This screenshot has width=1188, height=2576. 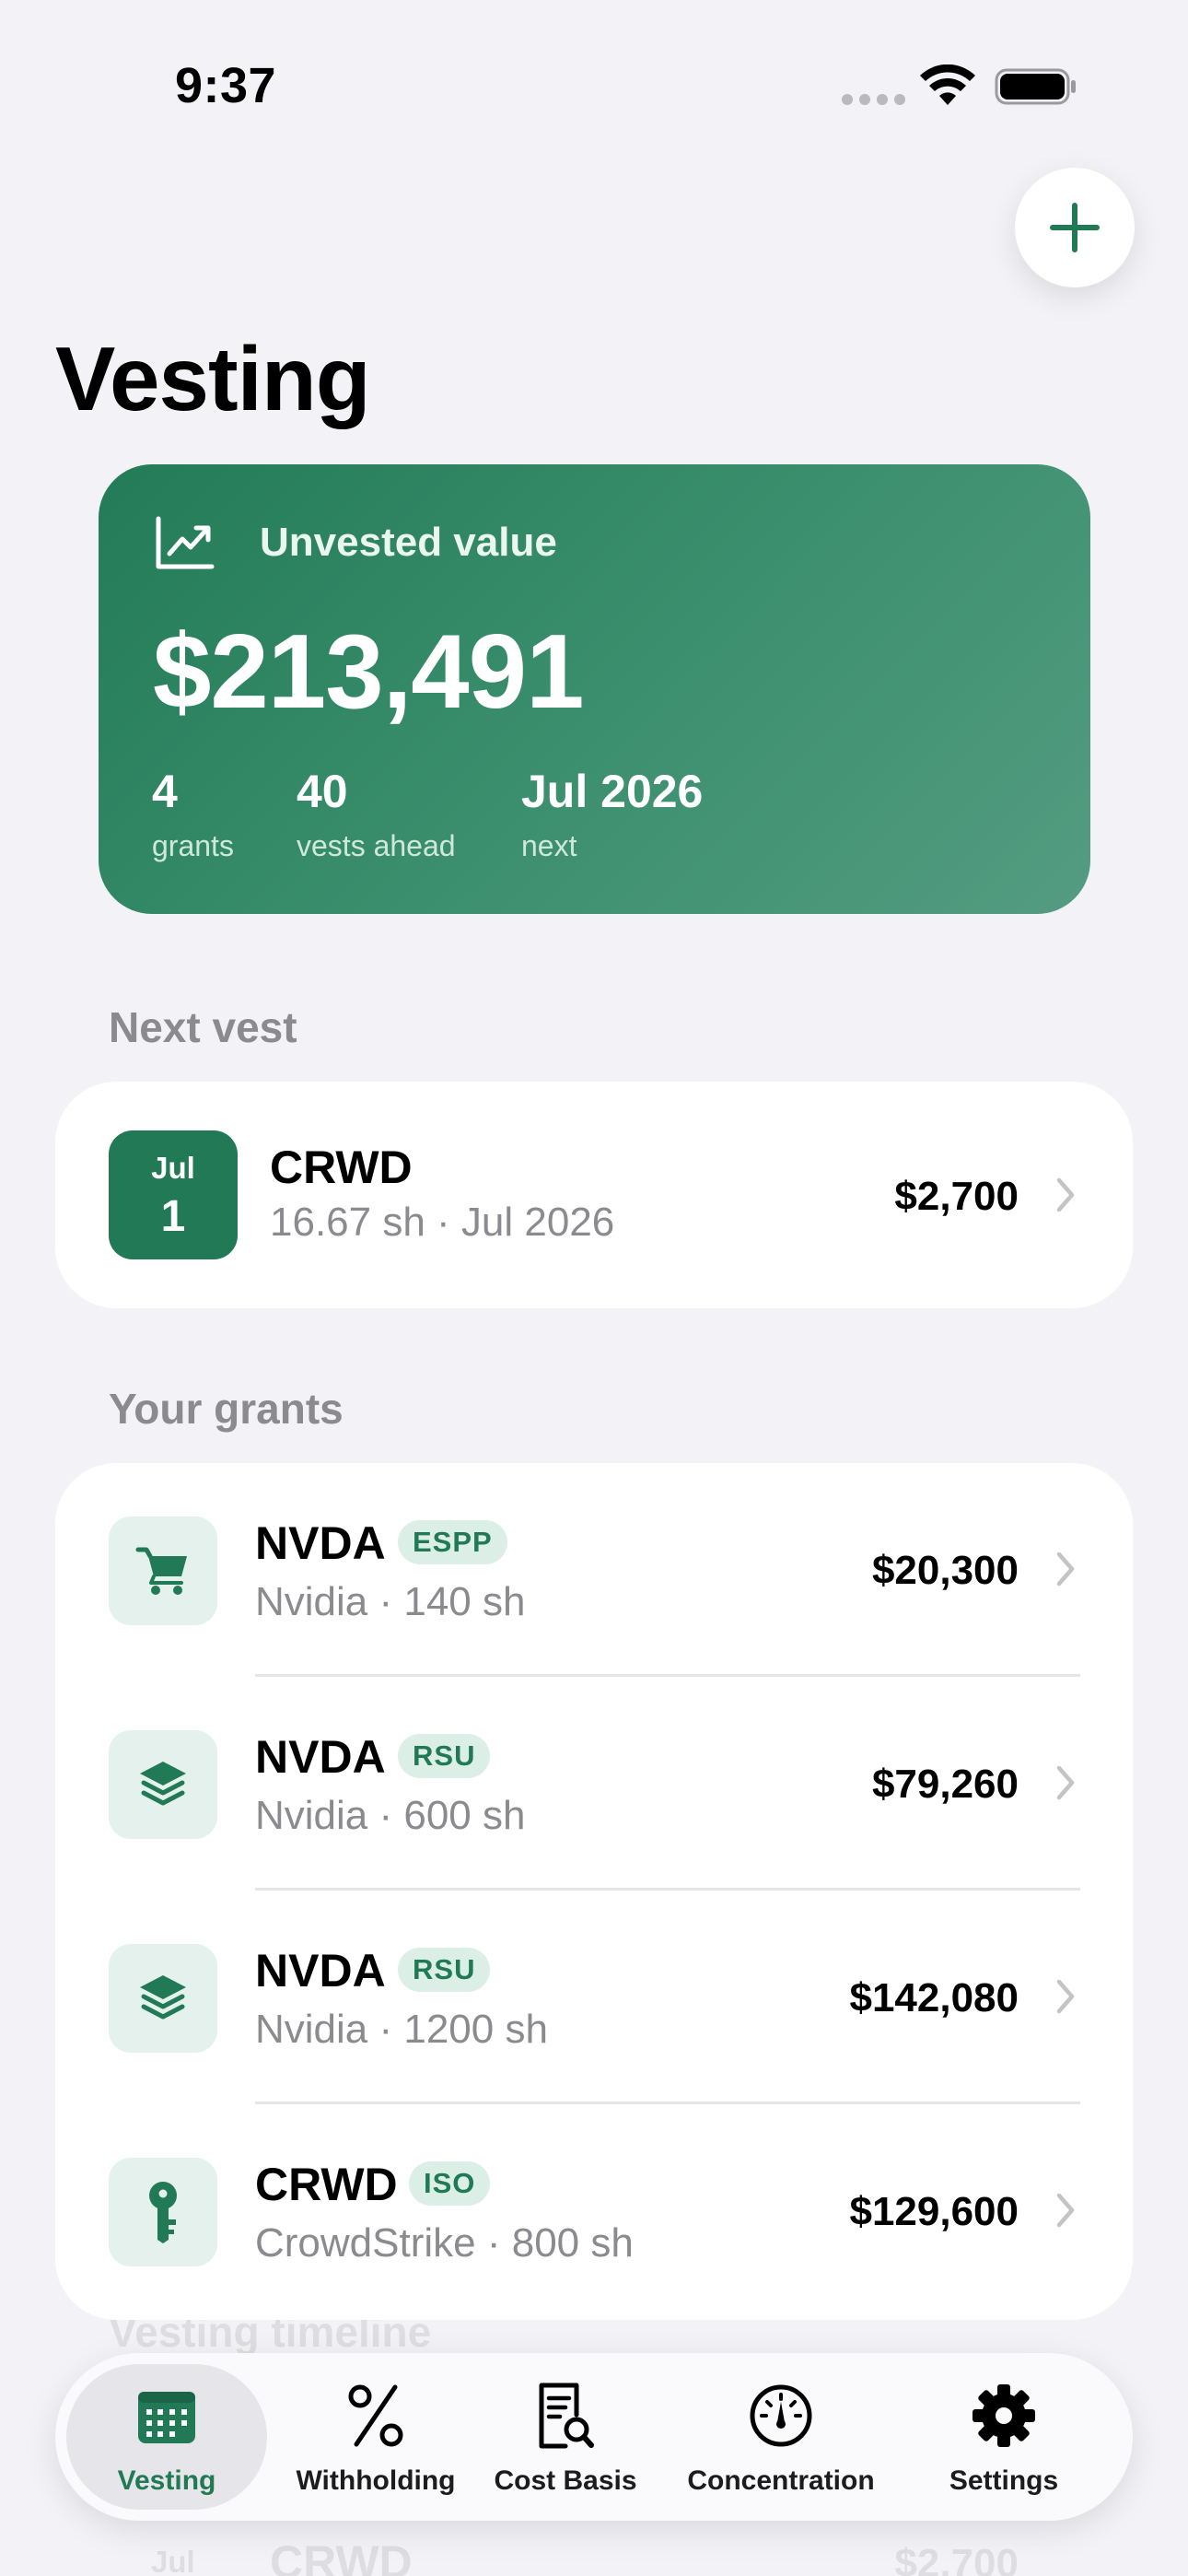 I want to click on ghost-amount: $2,700, so click(x=956, y=2558).